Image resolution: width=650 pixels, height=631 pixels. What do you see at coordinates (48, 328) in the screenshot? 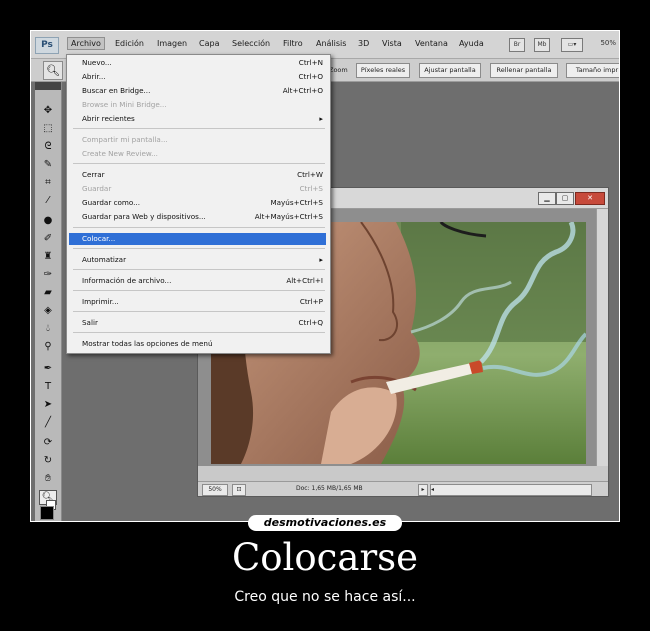
I see `blur-tool-icon: 💧︎` at bounding box center [48, 328].